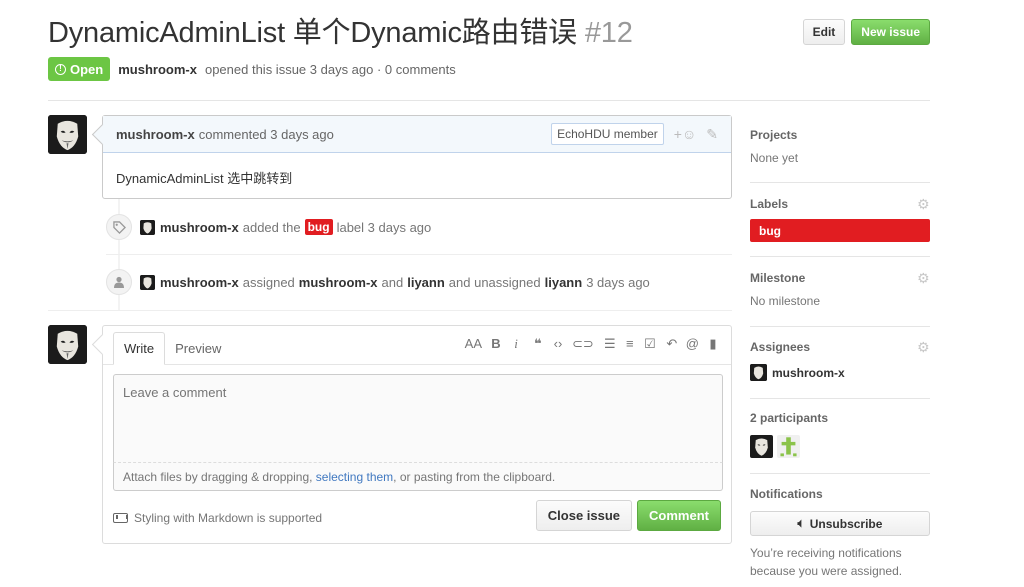  I want to click on event-divider, so click(419, 254).